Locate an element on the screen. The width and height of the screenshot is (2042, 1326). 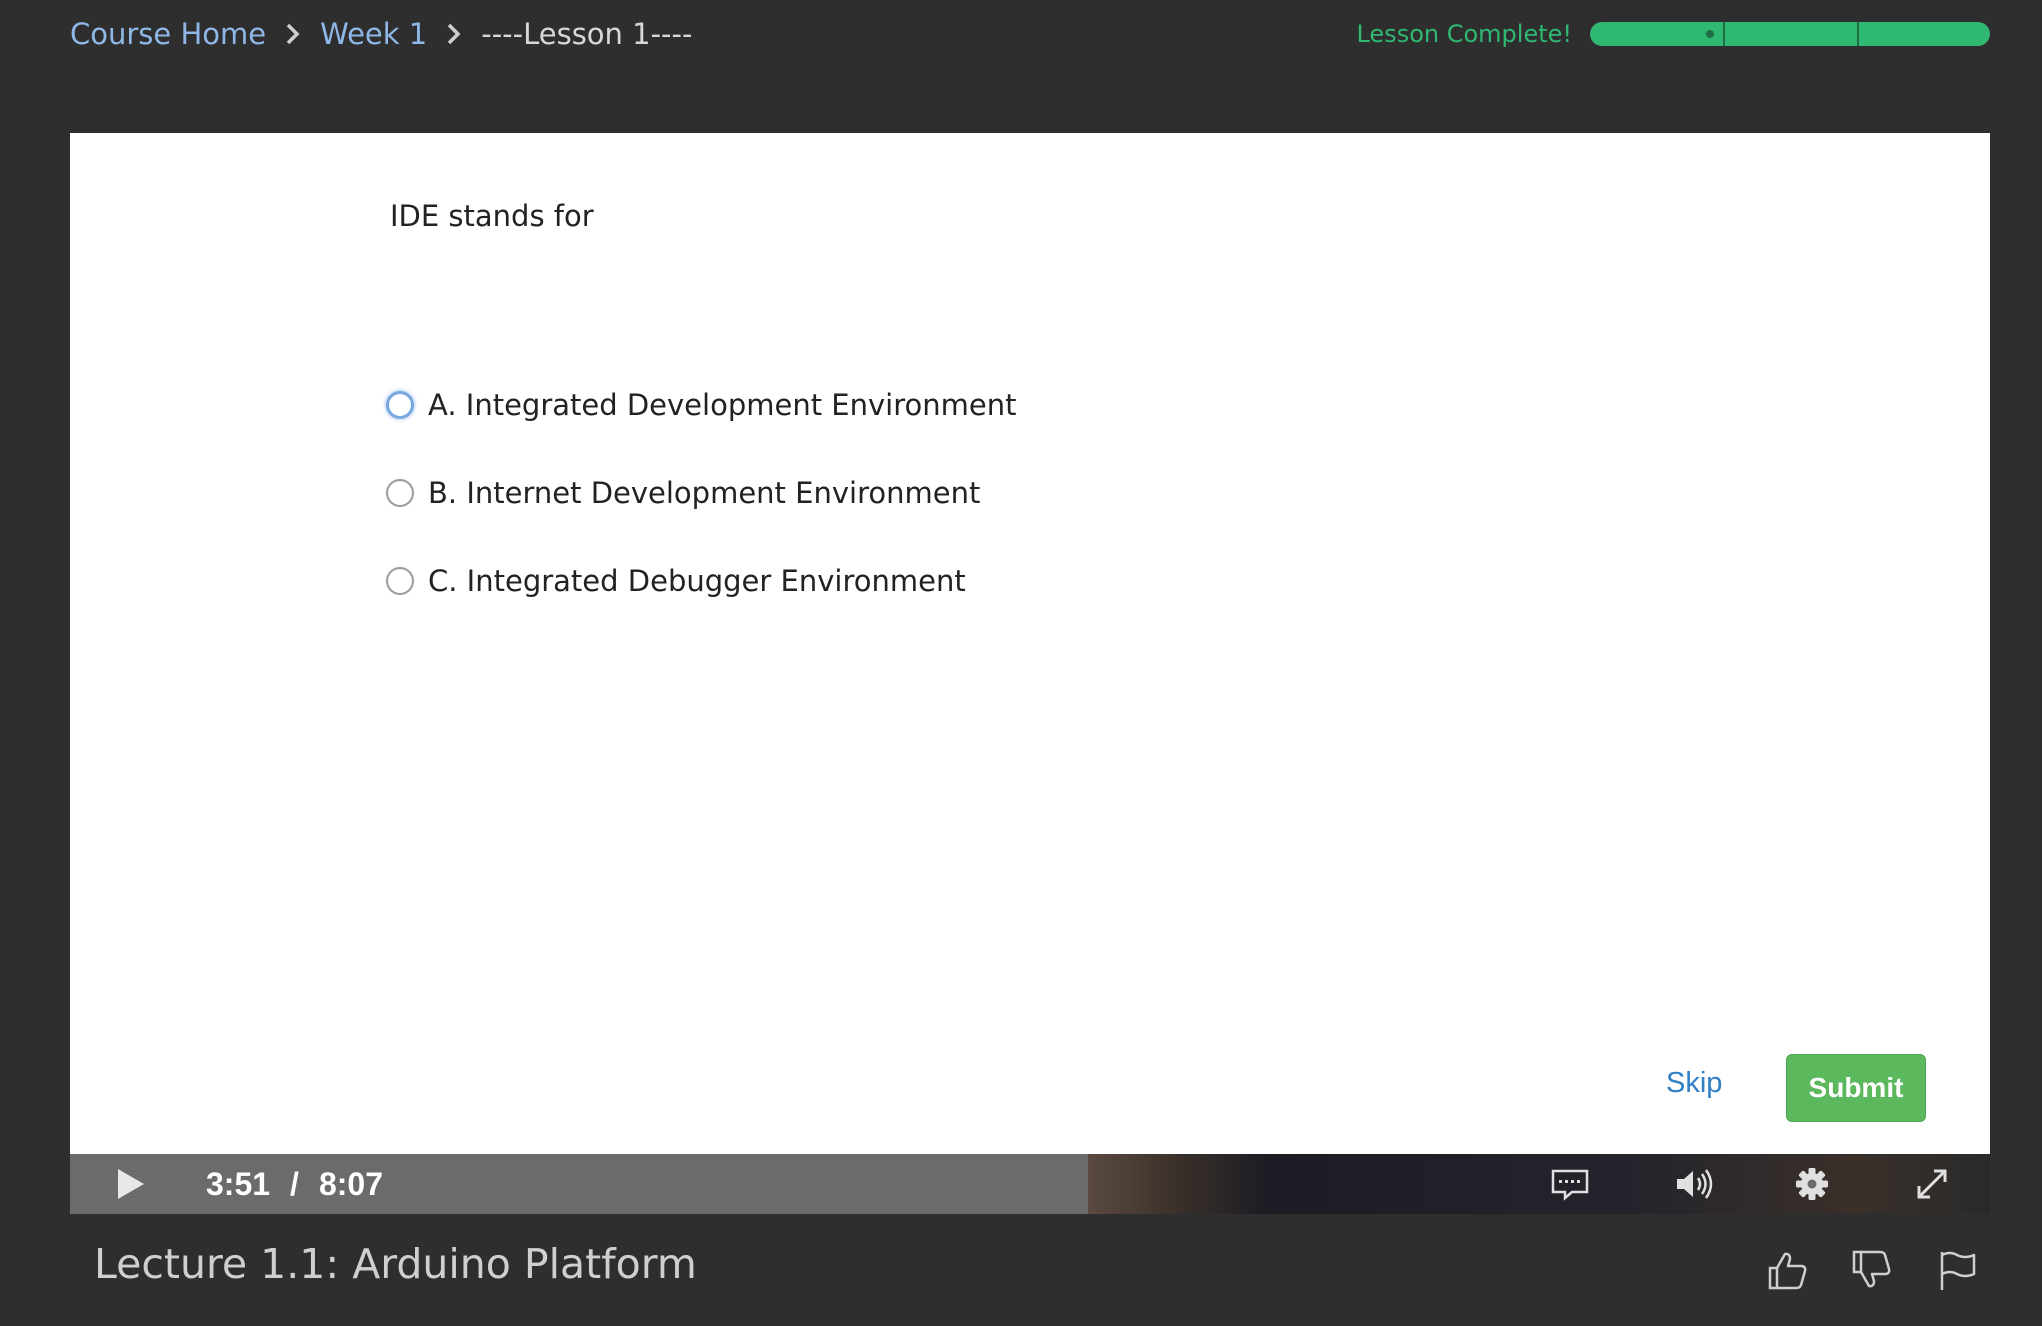
thumbs-up-icon is located at coordinates (1788, 1270).